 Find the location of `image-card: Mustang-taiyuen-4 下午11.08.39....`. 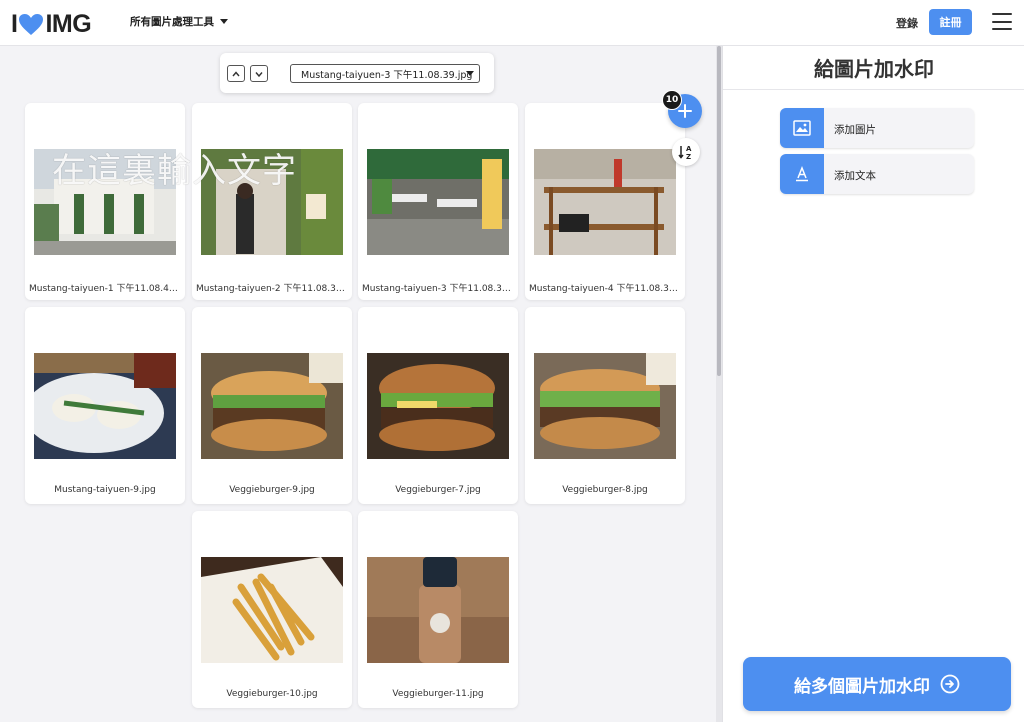

image-card: Mustang-taiyuen-4 下午11.08.39.... is located at coordinates (605, 201).